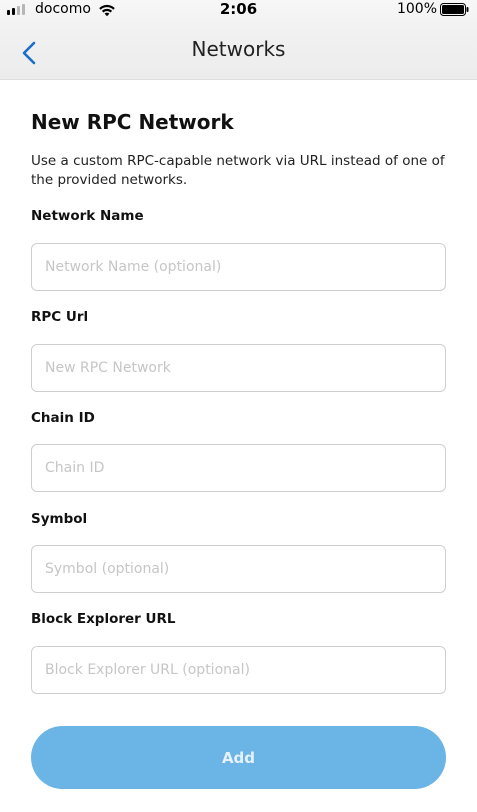 The height and width of the screenshot is (812, 477). I want to click on battery-icon, so click(454, 11).